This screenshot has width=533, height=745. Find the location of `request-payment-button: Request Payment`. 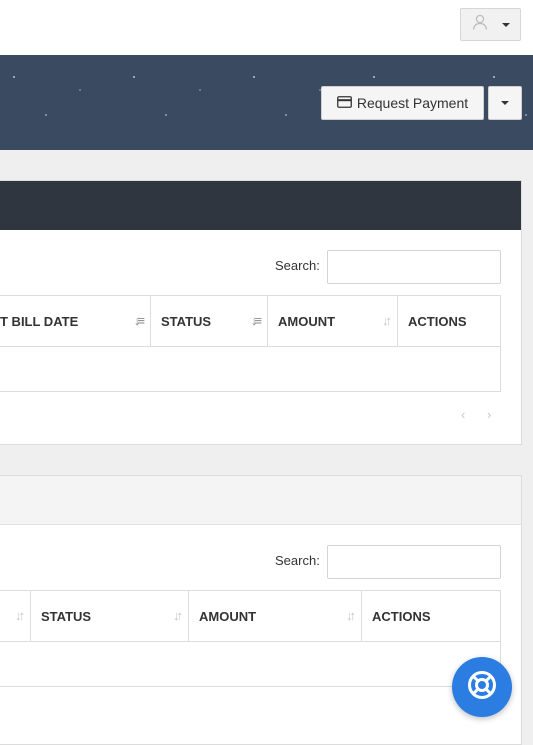

request-payment-button: Request Payment is located at coordinates (402, 103).